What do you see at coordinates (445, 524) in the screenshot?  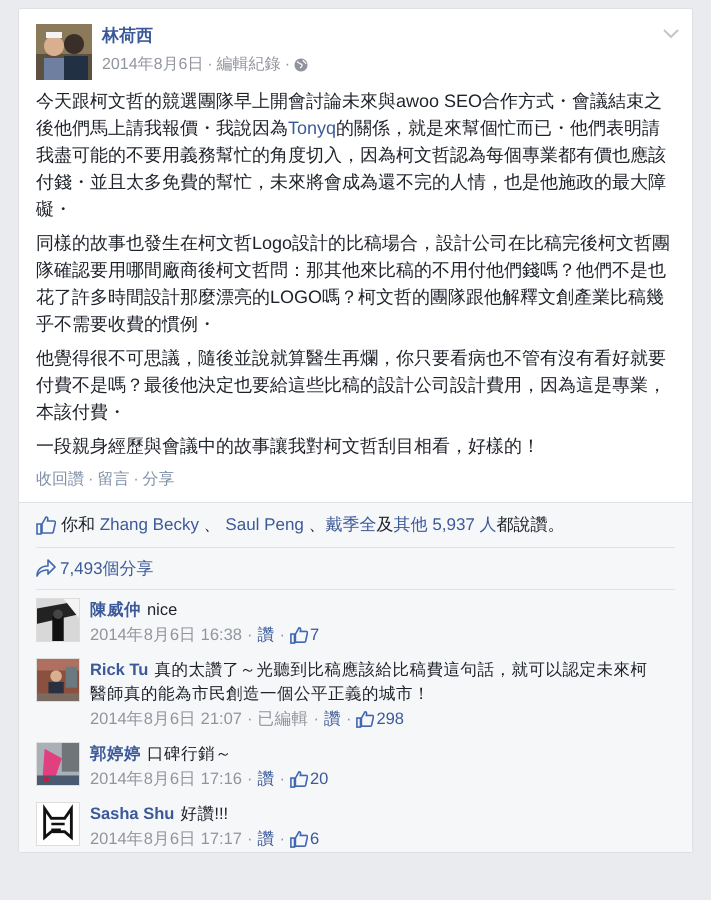 I see `link: 其他 5,937 人` at bounding box center [445, 524].